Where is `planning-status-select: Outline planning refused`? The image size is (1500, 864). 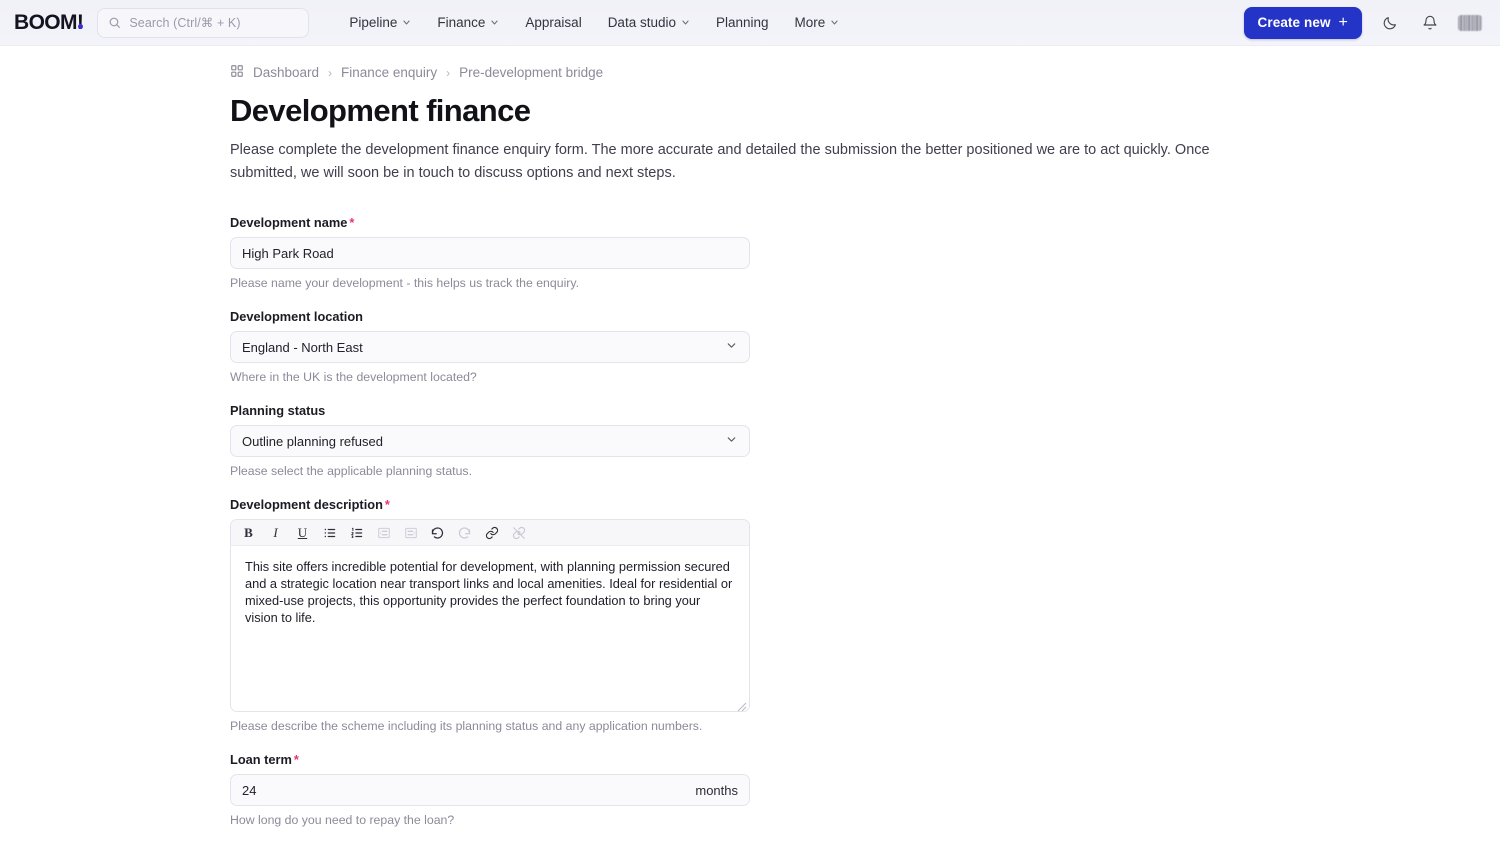 planning-status-select: Outline planning refused is located at coordinates (490, 441).